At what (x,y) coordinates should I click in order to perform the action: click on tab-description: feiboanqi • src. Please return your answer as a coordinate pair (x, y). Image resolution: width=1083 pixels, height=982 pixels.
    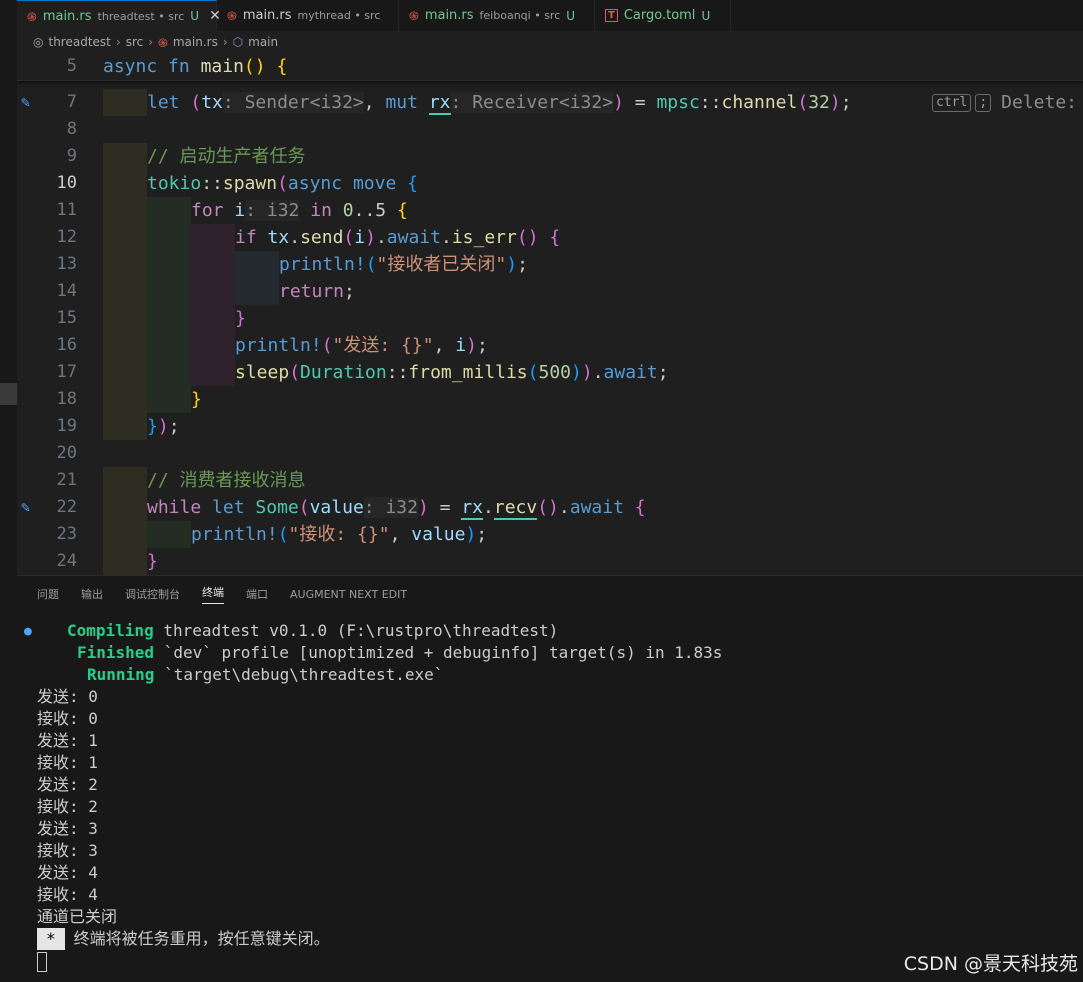
    Looking at the image, I should click on (520, 15).